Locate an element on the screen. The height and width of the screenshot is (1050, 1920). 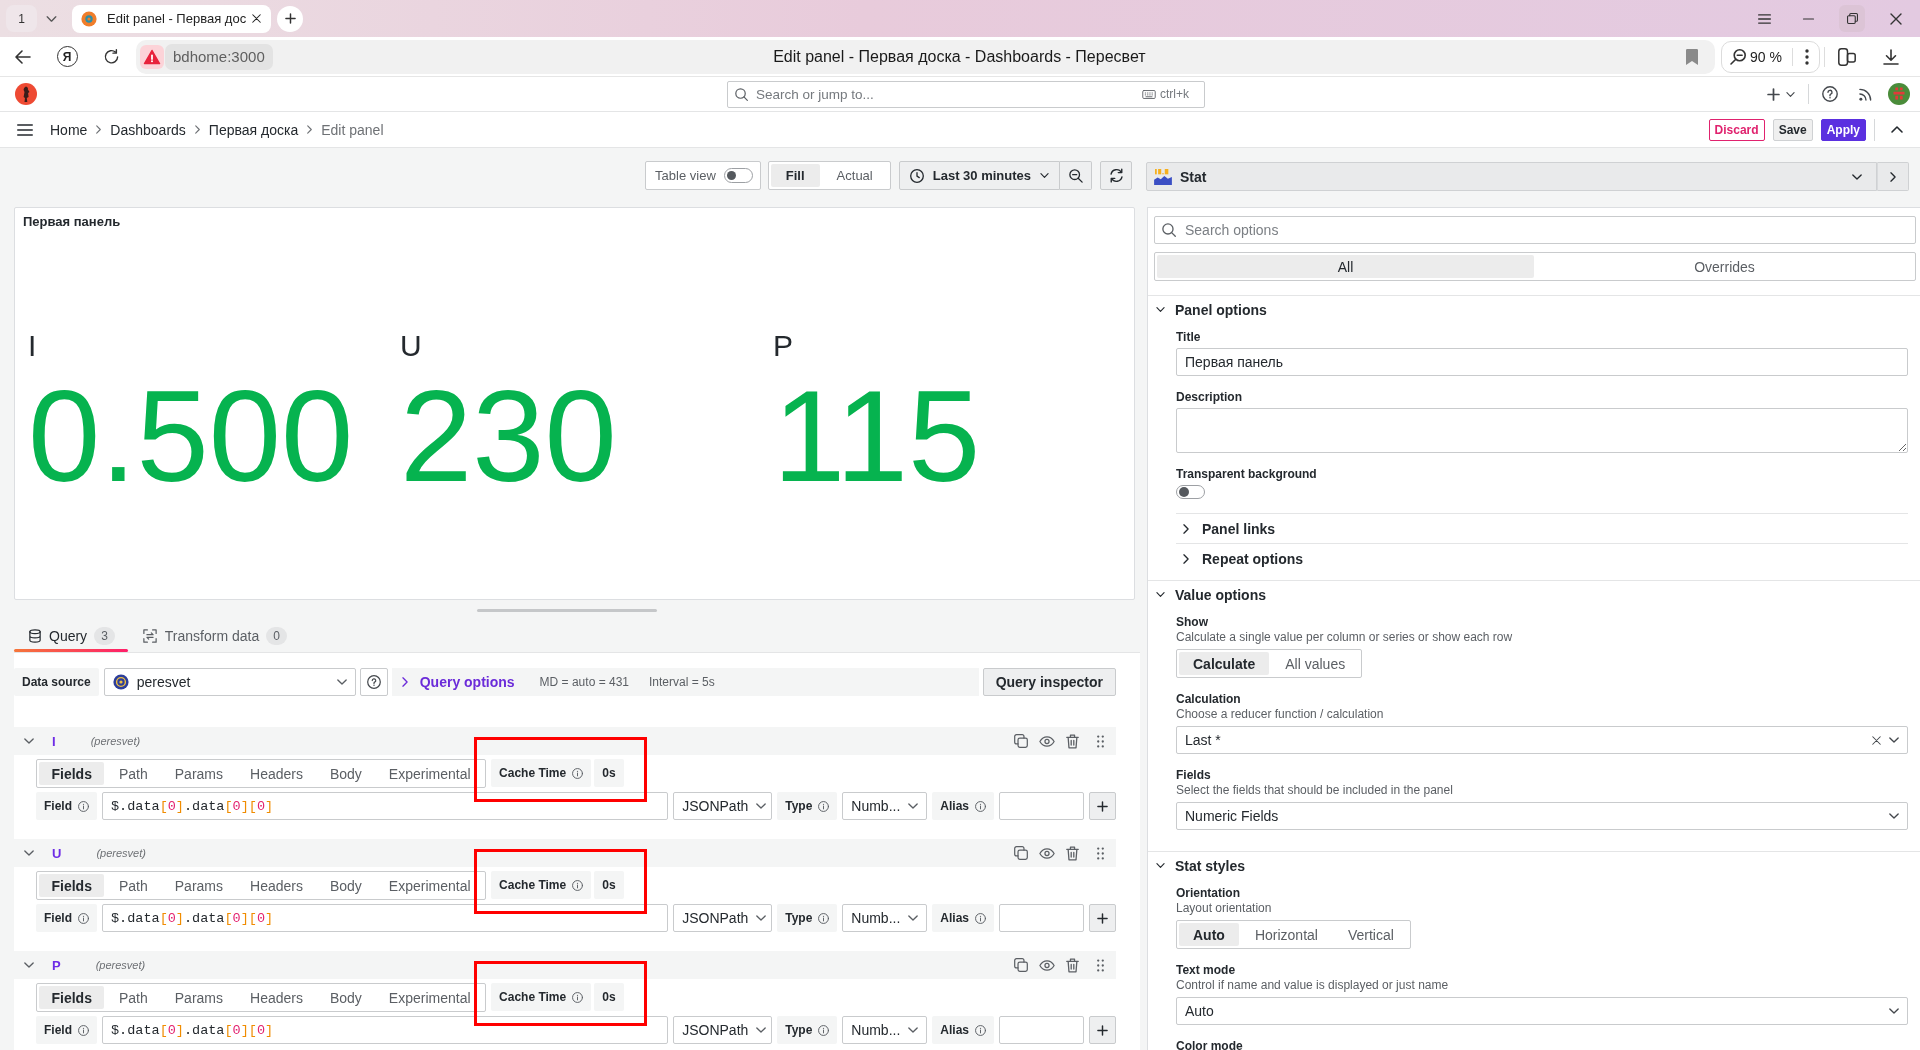
discard-button: Discard is located at coordinates (1736, 129).